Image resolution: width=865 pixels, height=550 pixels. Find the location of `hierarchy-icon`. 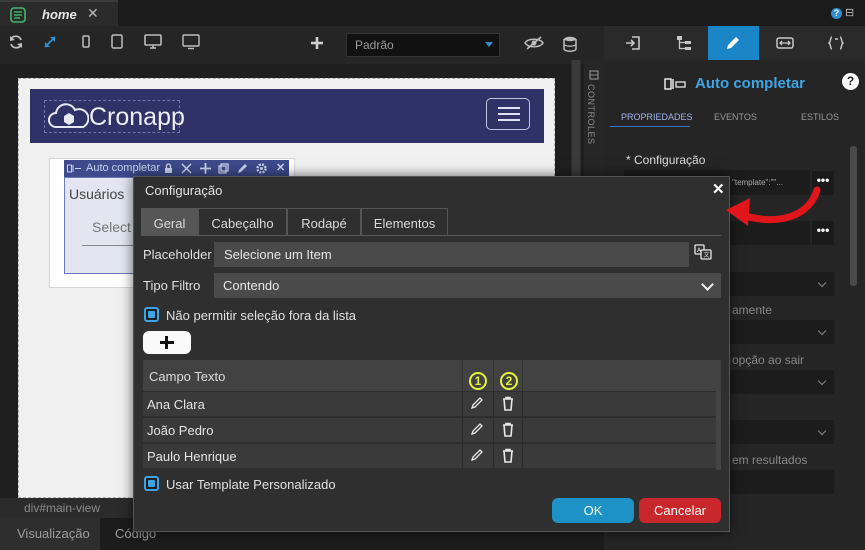

hierarchy-icon is located at coordinates (684, 43).